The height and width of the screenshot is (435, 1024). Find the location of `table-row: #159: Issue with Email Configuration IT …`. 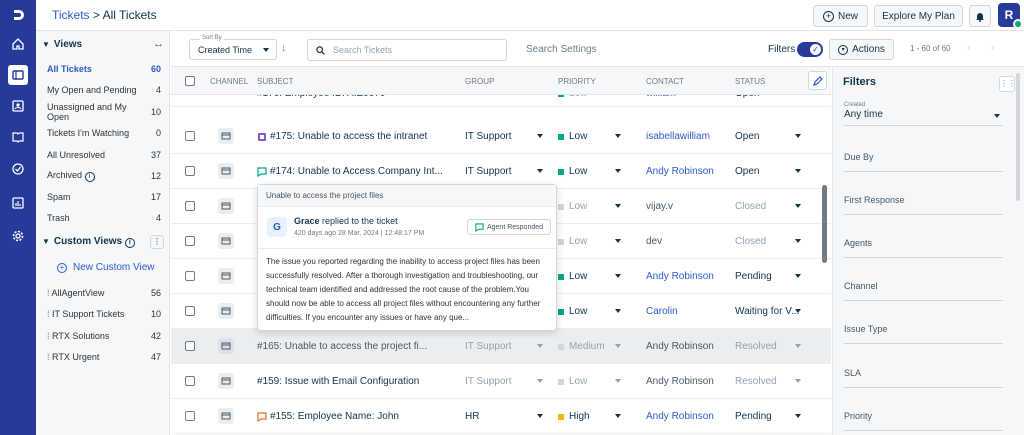

table-row: #159: Issue with Email Configuration IT … is located at coordinates (501, 381).